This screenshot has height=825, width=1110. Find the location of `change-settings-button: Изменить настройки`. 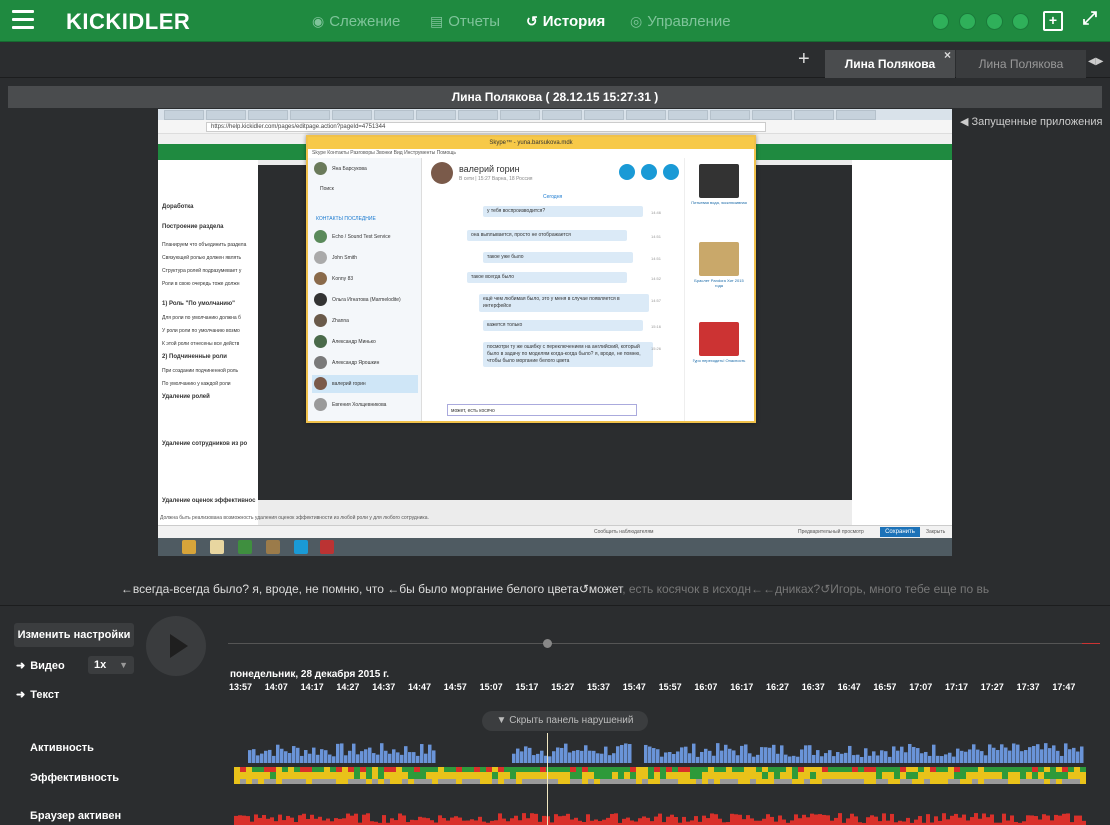

change-settings-button: Изменить настройки is located at coordinates (74, 635).